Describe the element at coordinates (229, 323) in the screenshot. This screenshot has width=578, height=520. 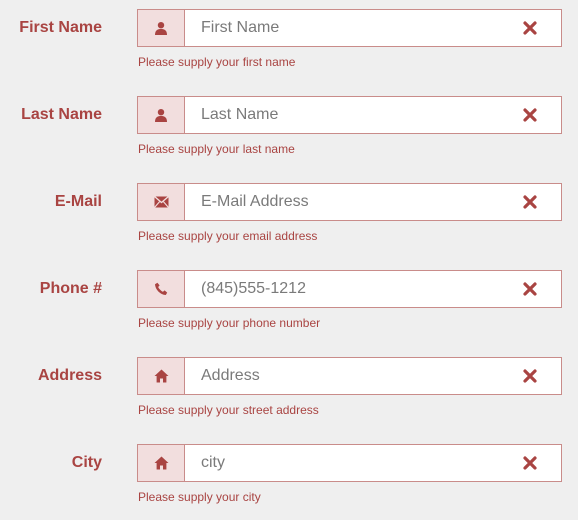
I see `phone-help: Please supply your phone number` at that location.